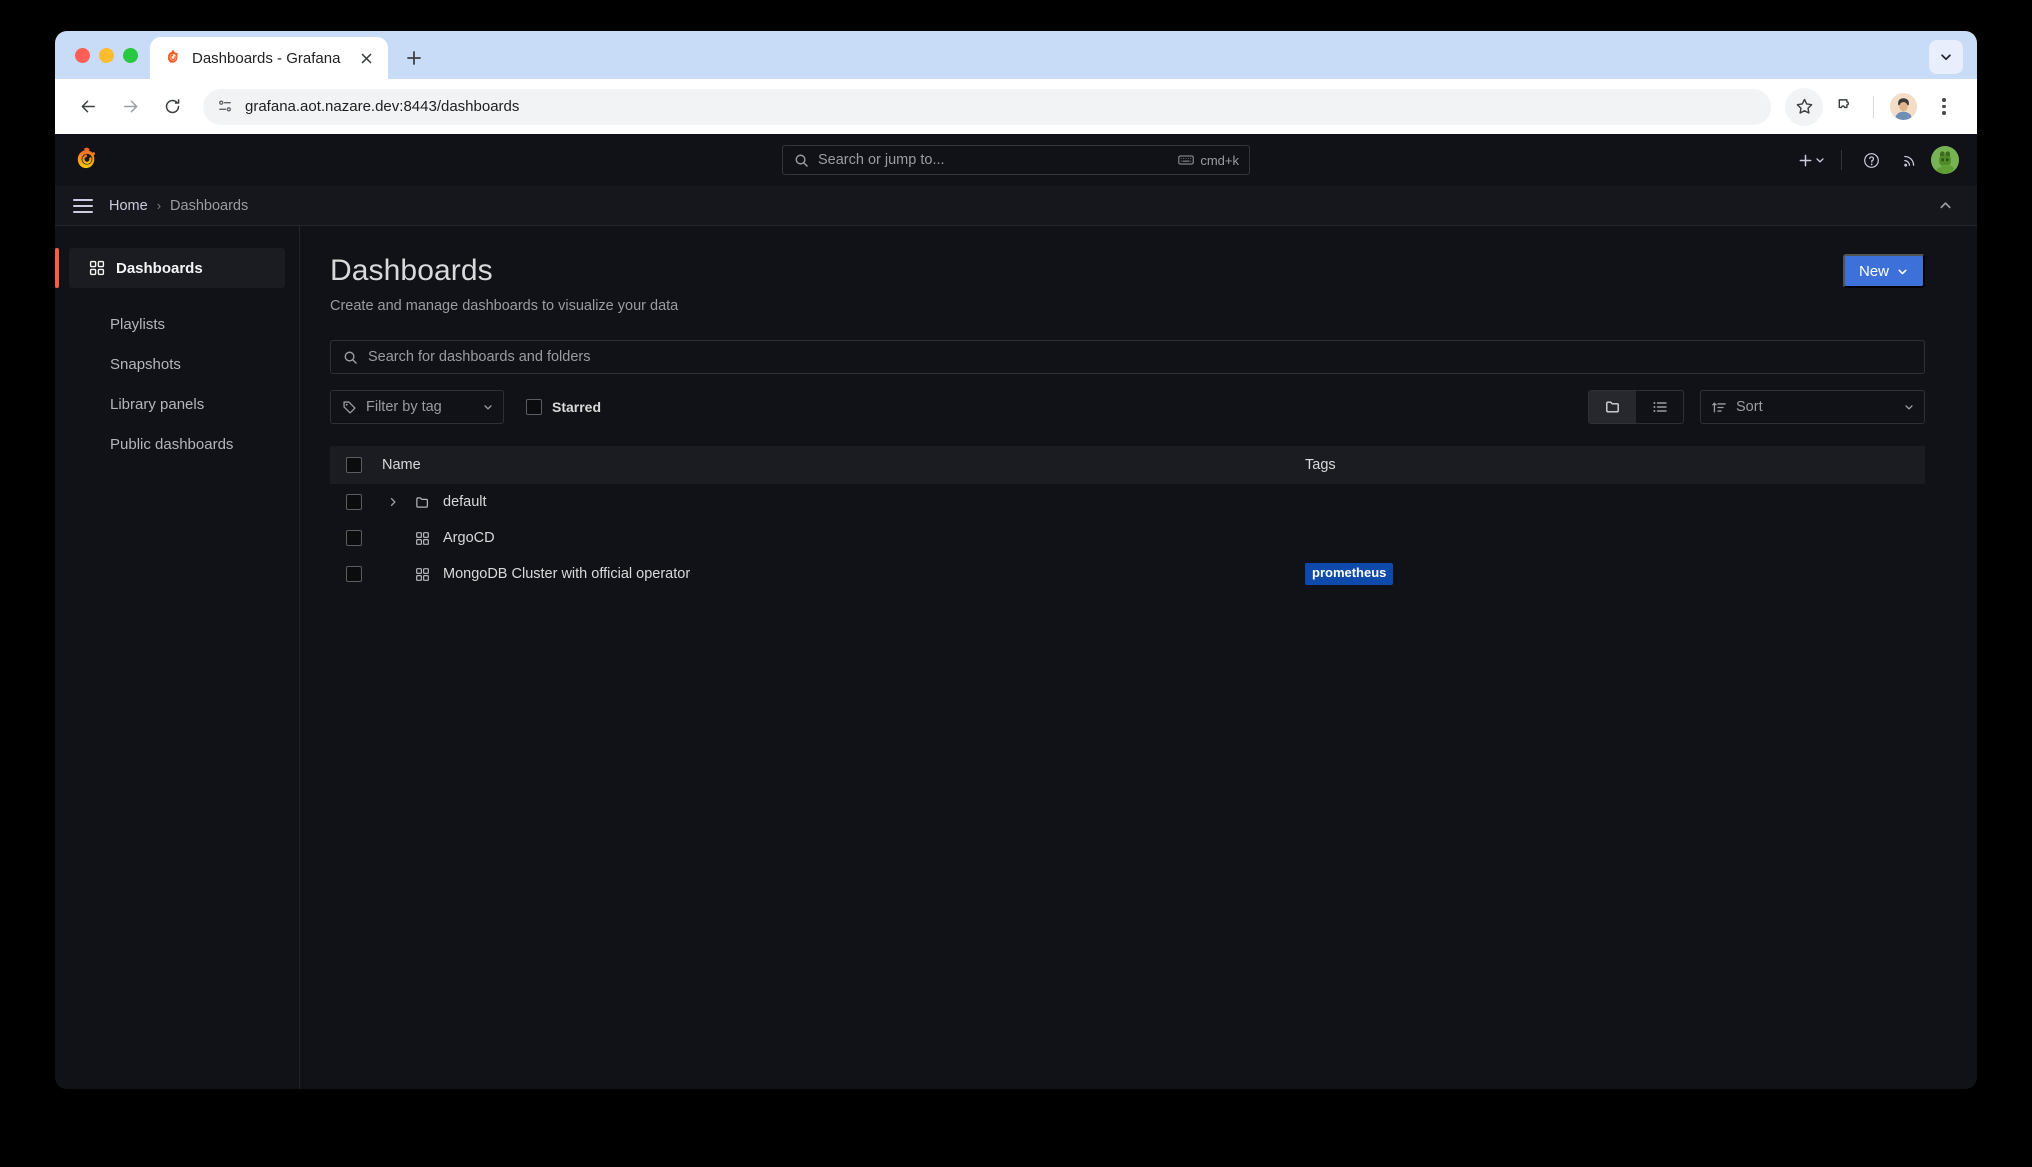 The image size is (2032, 1167). I want to click on breadcrumb-current: Dashboards, so click(209, 206).